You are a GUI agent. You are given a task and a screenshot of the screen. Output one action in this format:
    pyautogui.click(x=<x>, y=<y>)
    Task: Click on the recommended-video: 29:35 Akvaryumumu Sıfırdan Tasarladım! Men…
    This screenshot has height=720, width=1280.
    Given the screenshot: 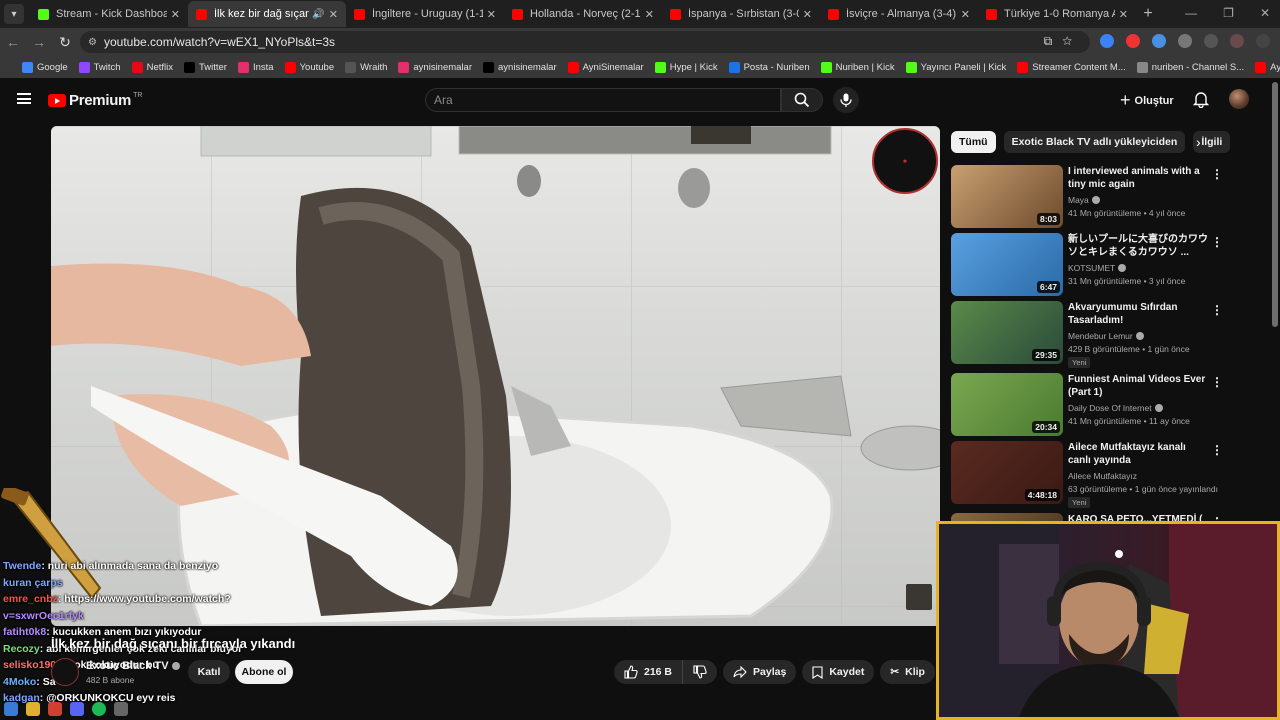 What is the action you would take?
    pyautogui.click(x=1111, y=334)
    